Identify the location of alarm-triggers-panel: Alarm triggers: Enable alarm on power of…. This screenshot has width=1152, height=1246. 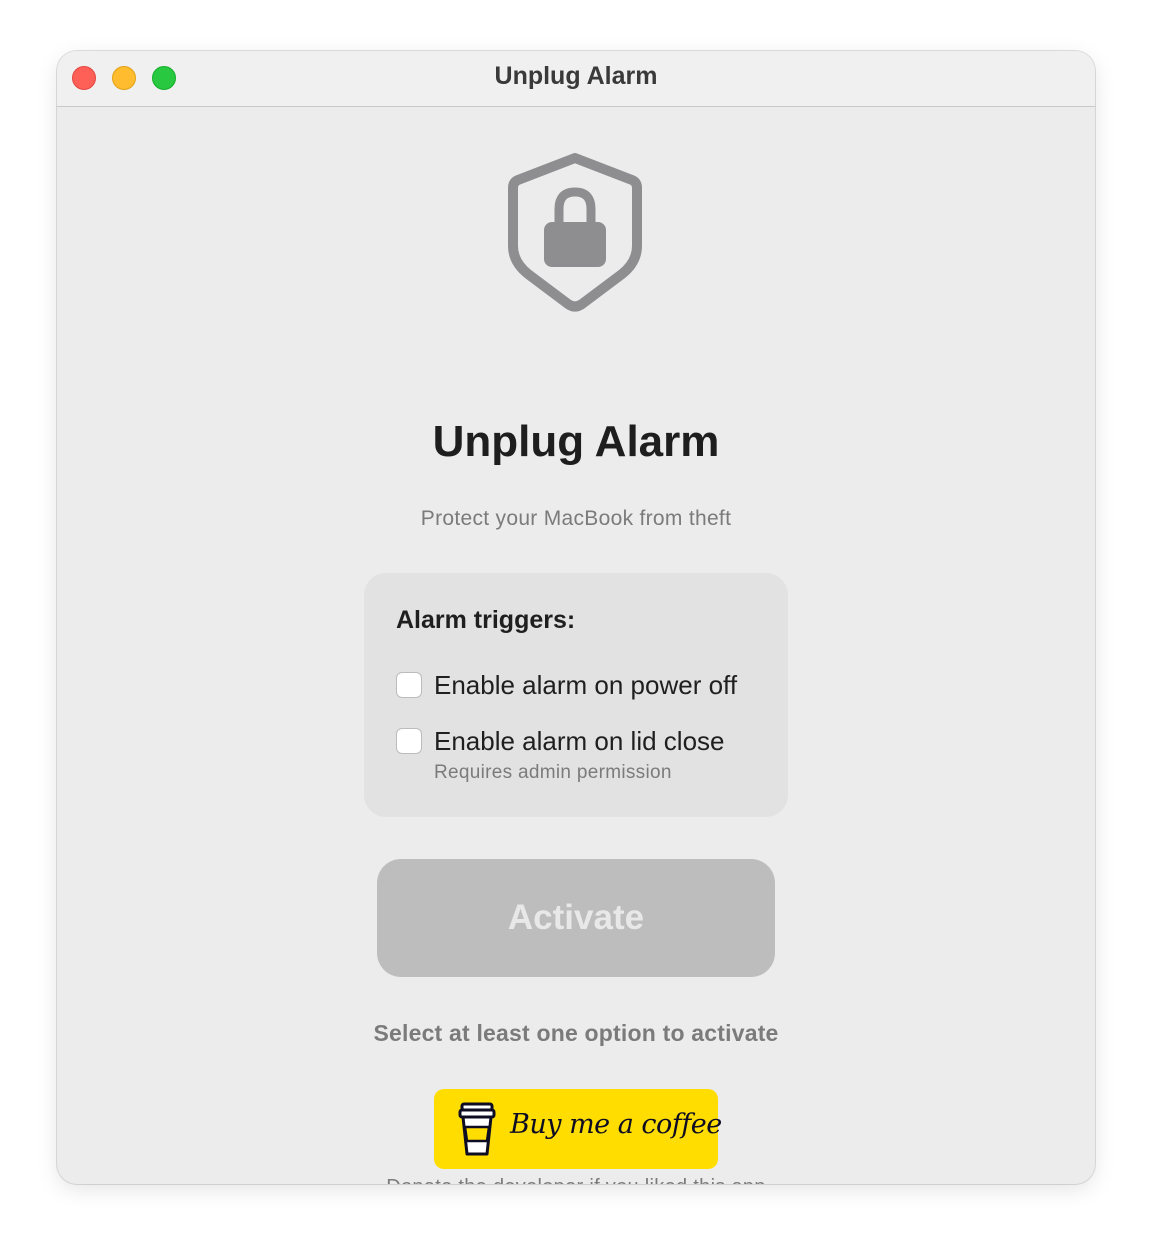
(576, 695).